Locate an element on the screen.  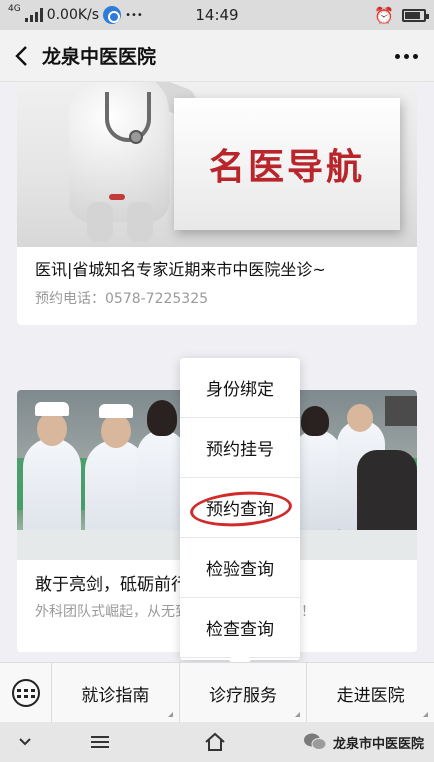
article-subtitle: 预约电话：0578-7225325 is located at coordinates (122, 299).